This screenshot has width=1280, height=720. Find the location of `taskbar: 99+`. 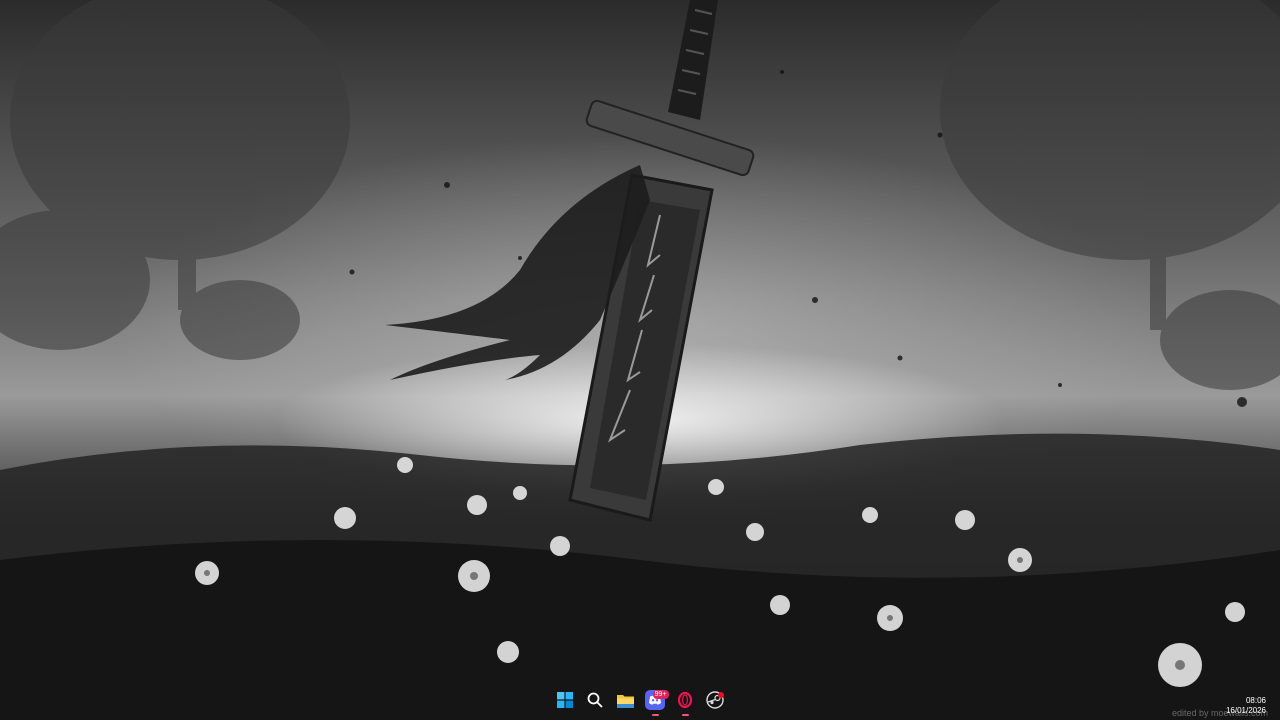

taskbar: 99+ is located at coordinates (640, 702).